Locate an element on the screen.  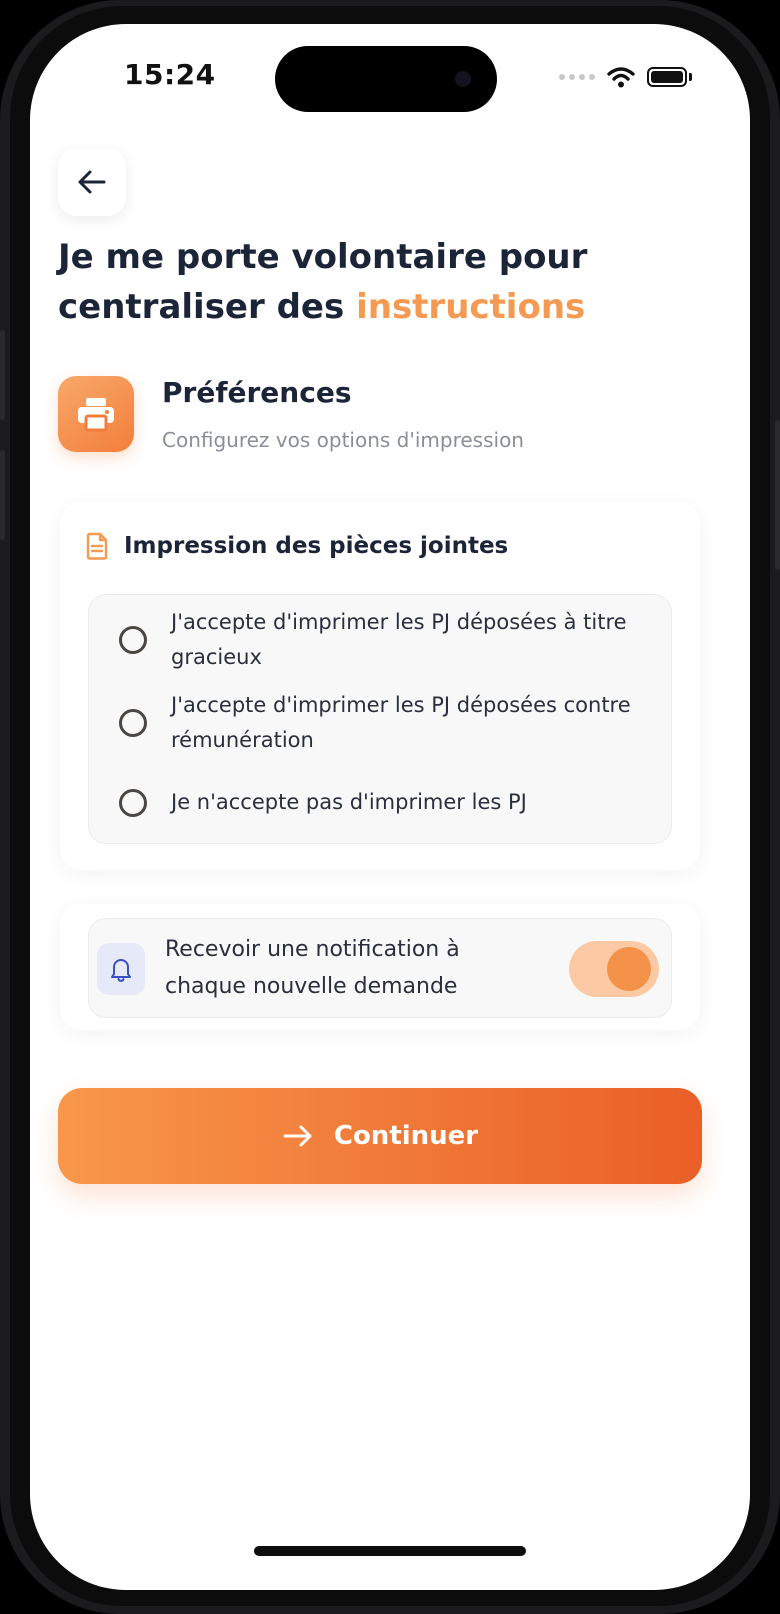
wifi-icon is located at coordinates (621, 77).